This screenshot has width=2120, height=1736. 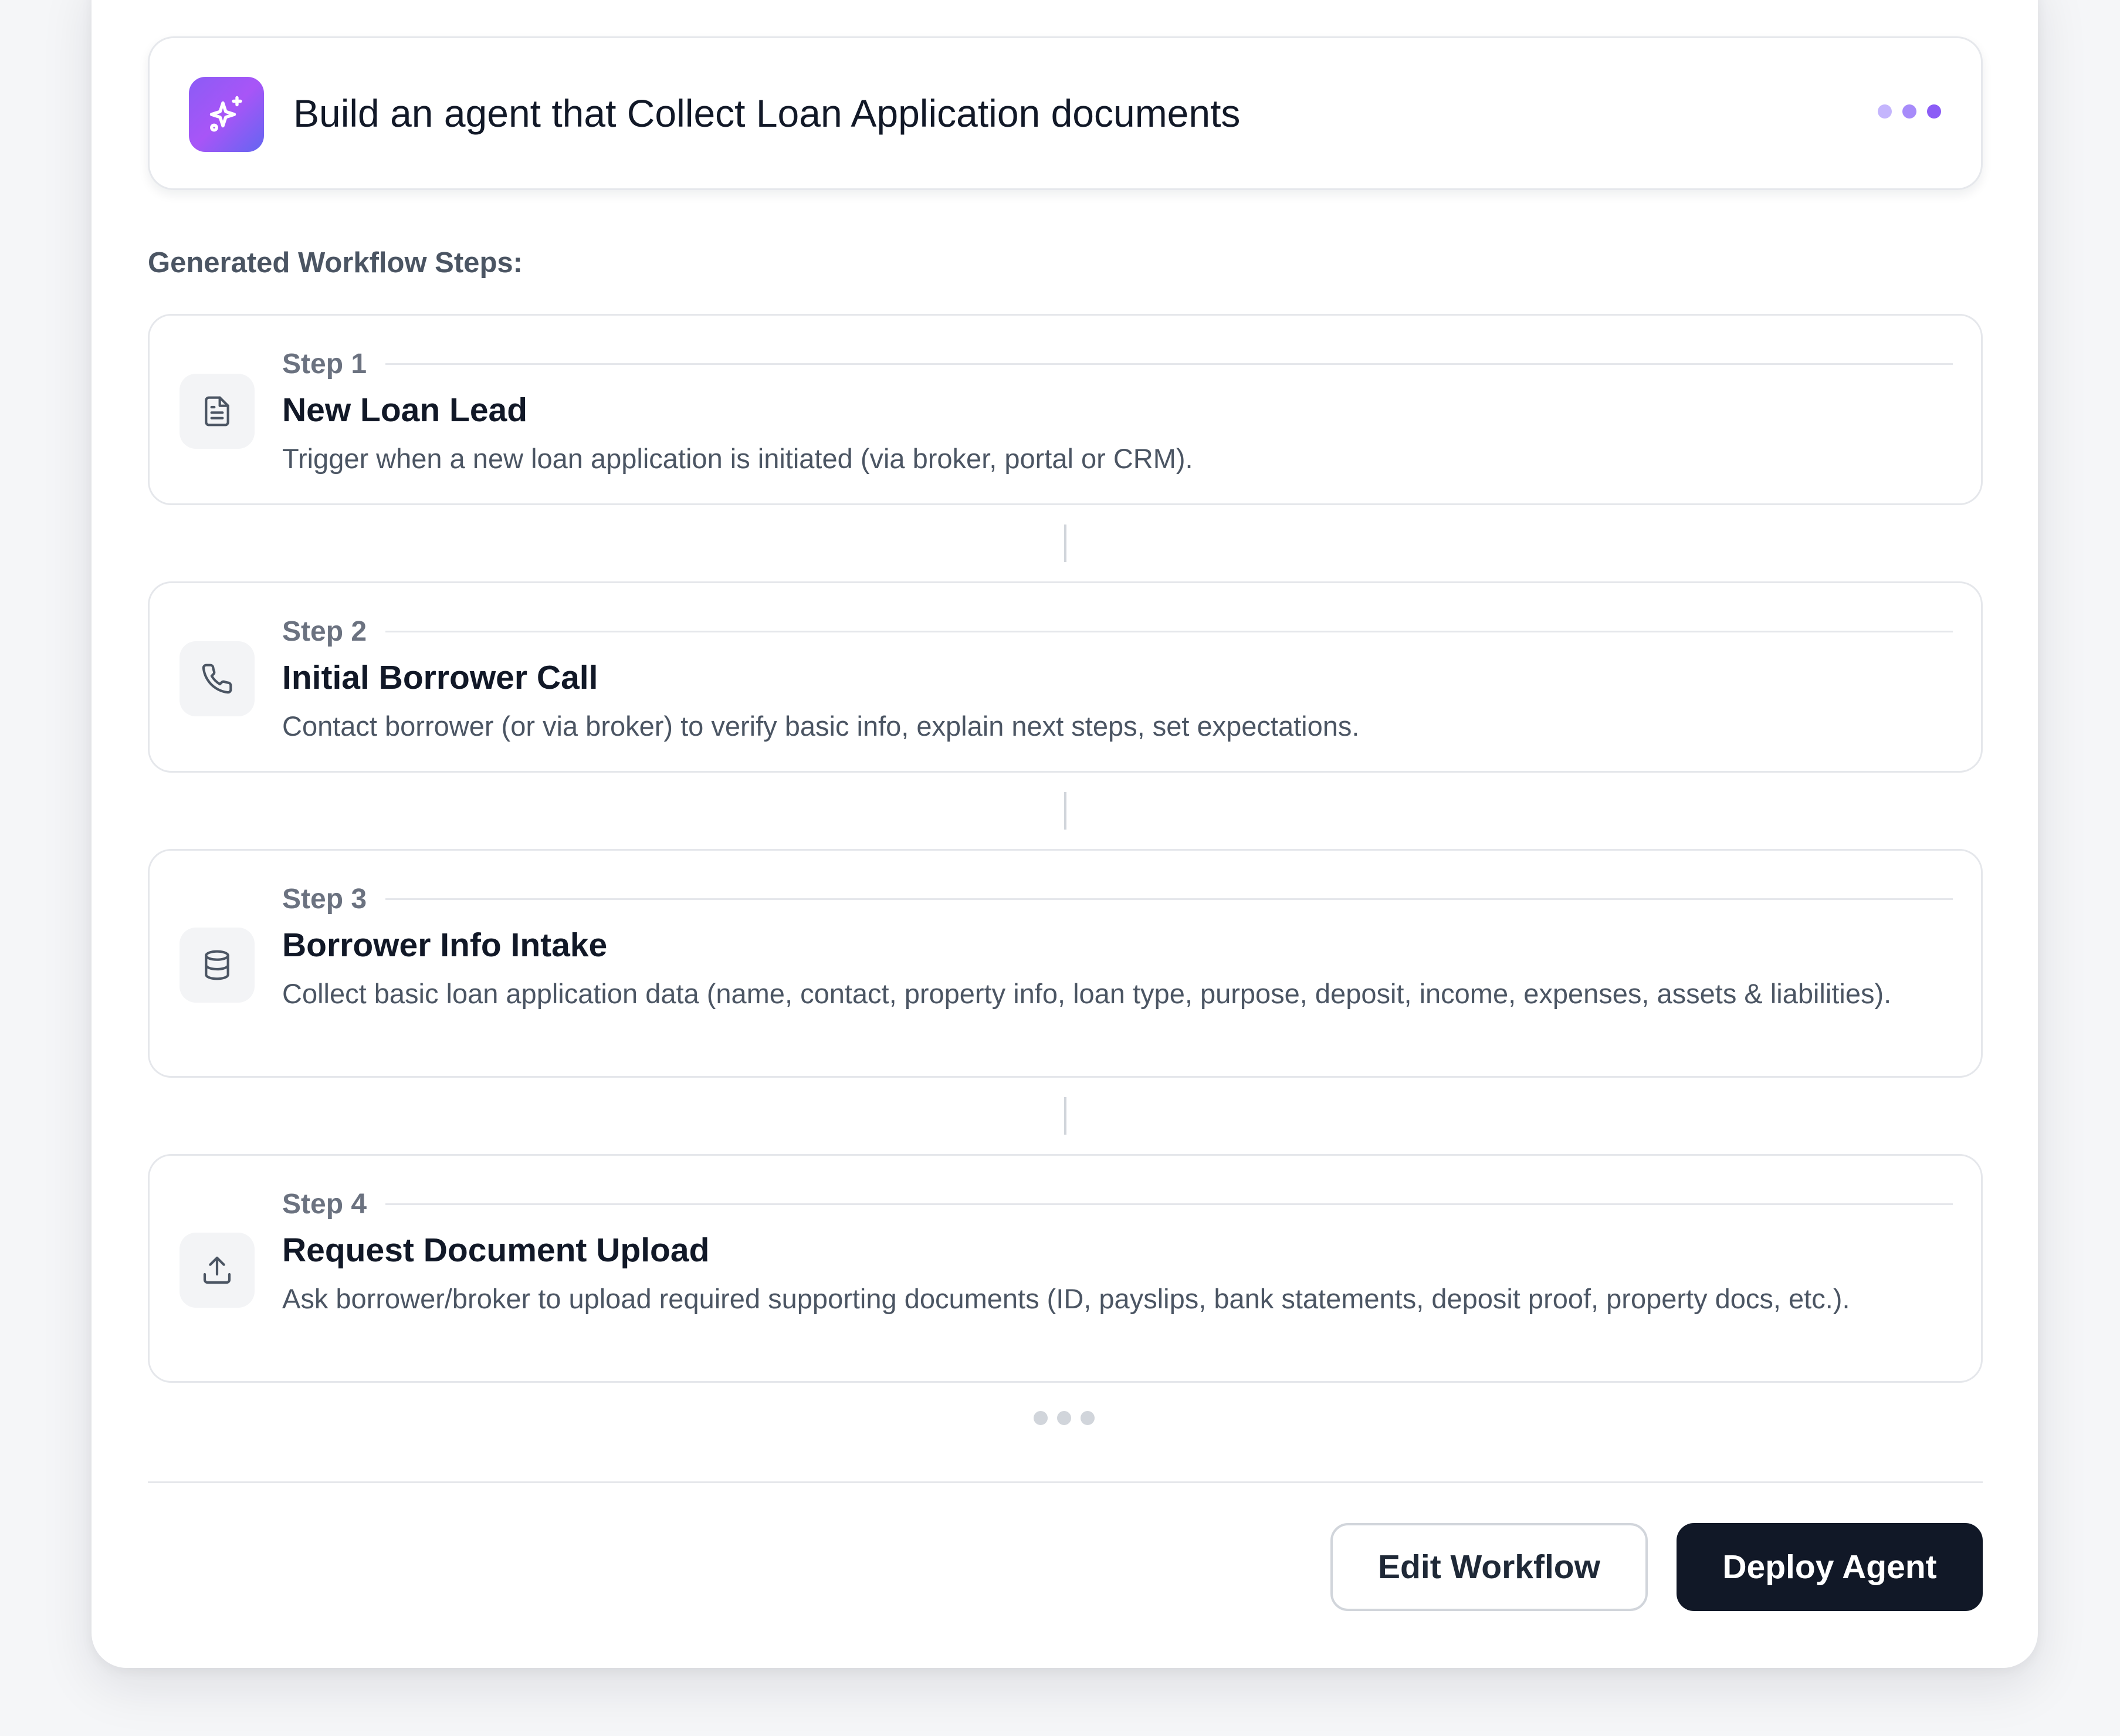 What do you see at coordinates (226, 114) in the screenshot?
I see `sparkles-icon` at bounding box center [226, 114].